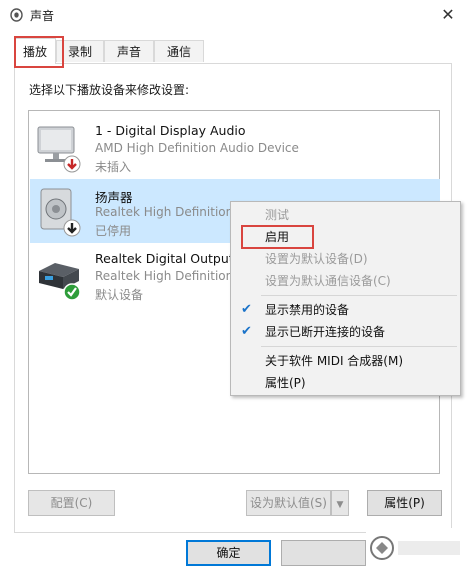 The width and height of the screenshot is (467, 571). Describe the element at coordinates (307, 310) in the screenshot. I see `menu-item-label: 显示禁用的设备` at that location.